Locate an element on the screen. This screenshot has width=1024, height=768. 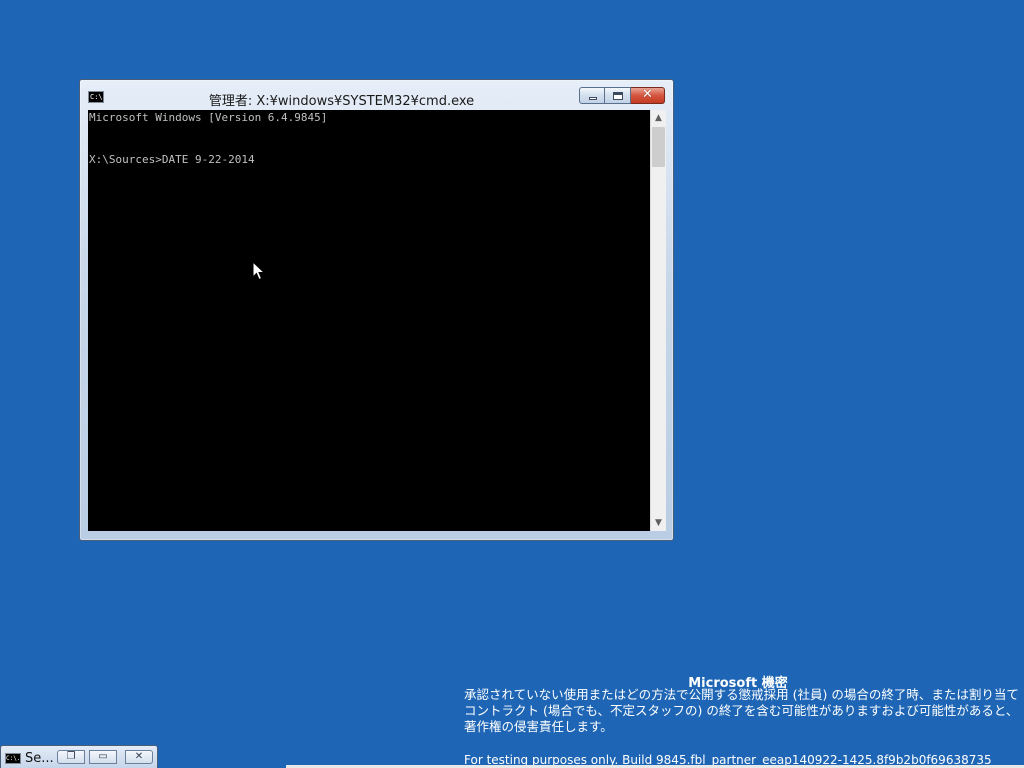
minimize-icon is located at coordinates (593, 98).